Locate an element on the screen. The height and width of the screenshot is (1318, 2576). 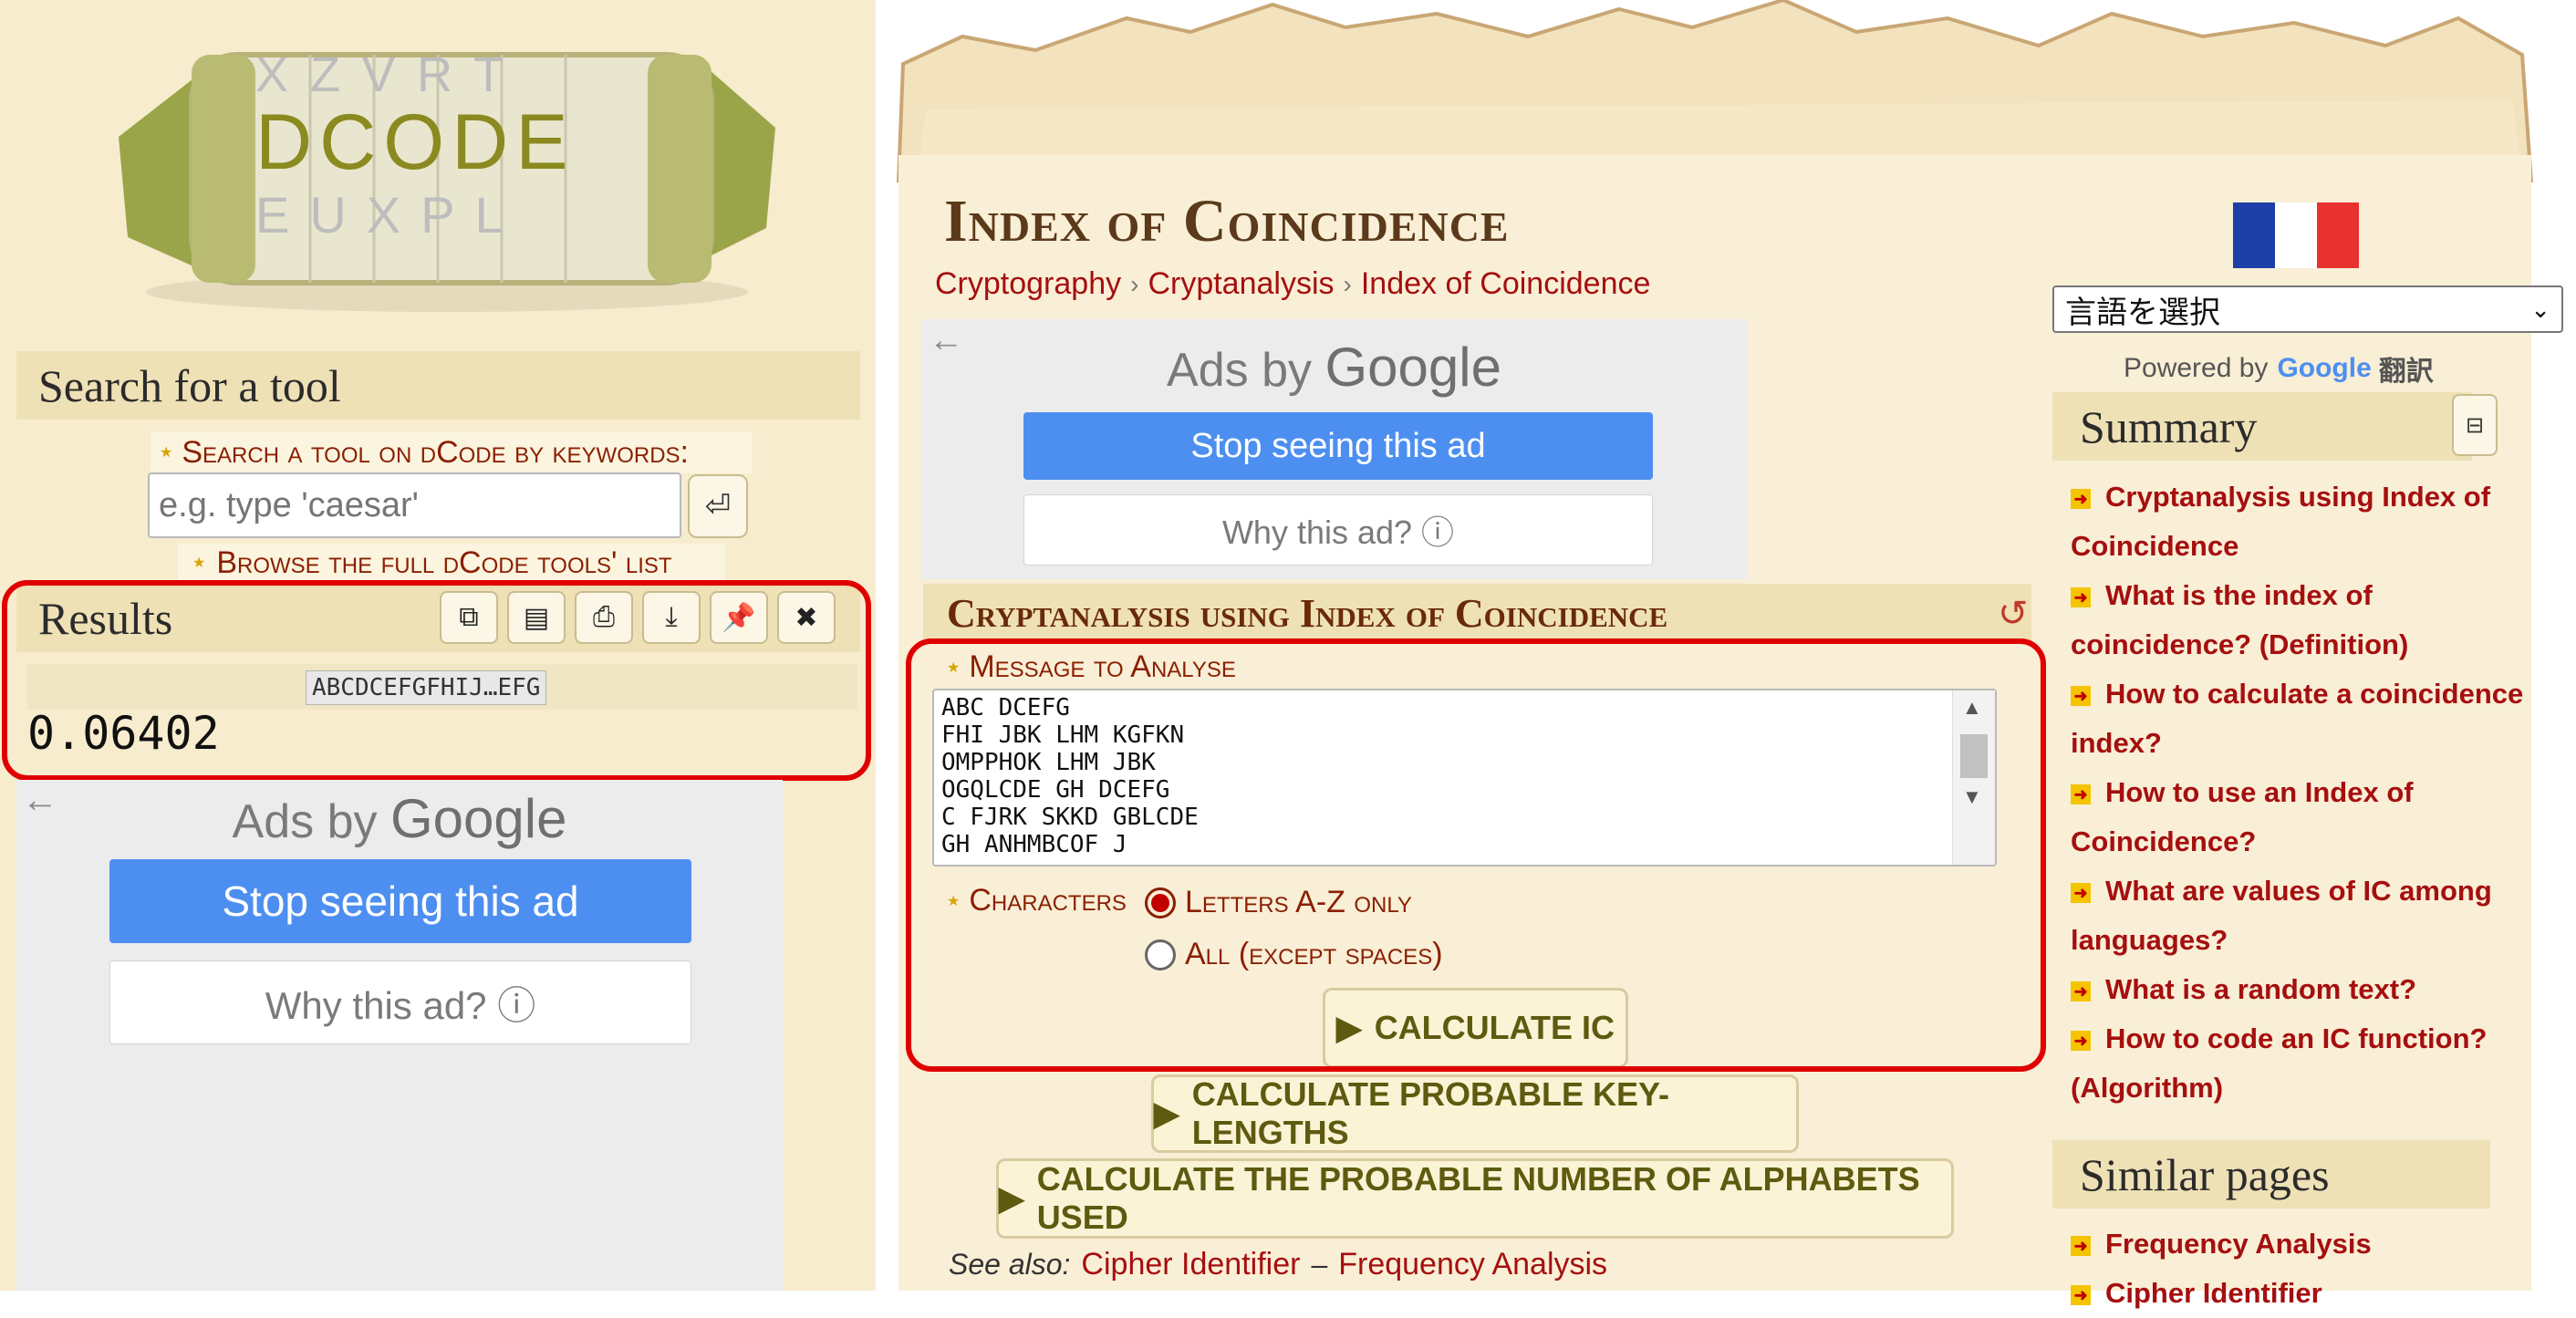
collapse-summary-button: ⊟ is located at coordinates (2475, 425).